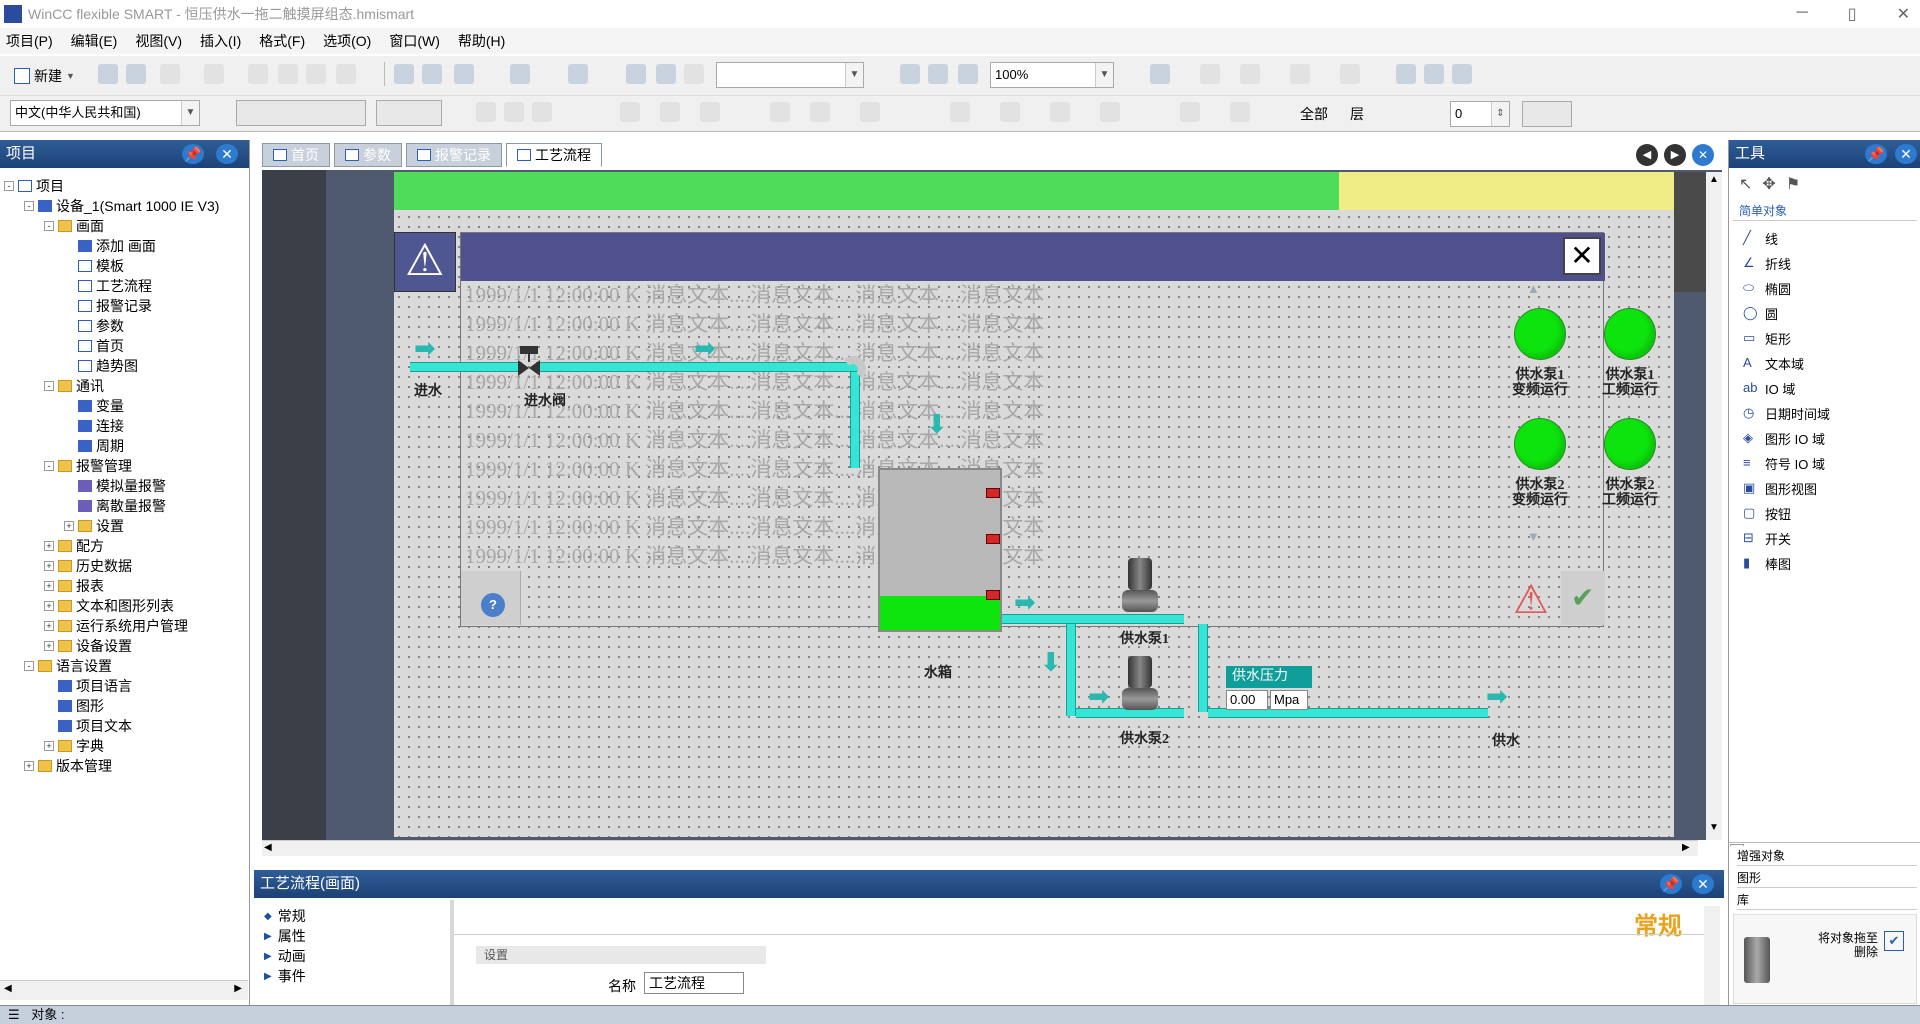 Image resolution: width=1920 pixels, height=1024 pixels. What do you see at coordinates (1630, 334) in the screenshot?
I see `lamp-pump1-line` at bounding box center [1630, 334].